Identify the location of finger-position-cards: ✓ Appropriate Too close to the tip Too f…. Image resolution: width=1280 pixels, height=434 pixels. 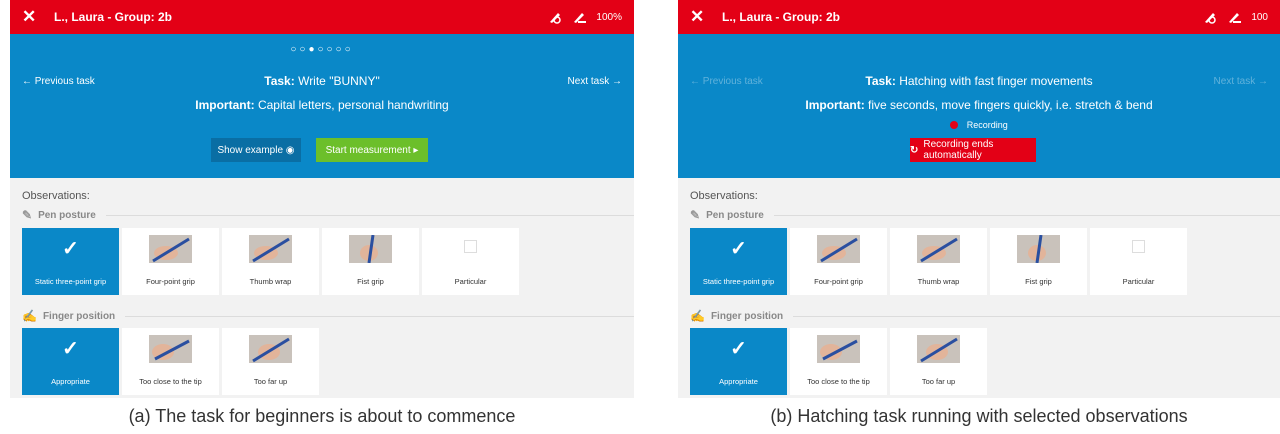
(838, 361).